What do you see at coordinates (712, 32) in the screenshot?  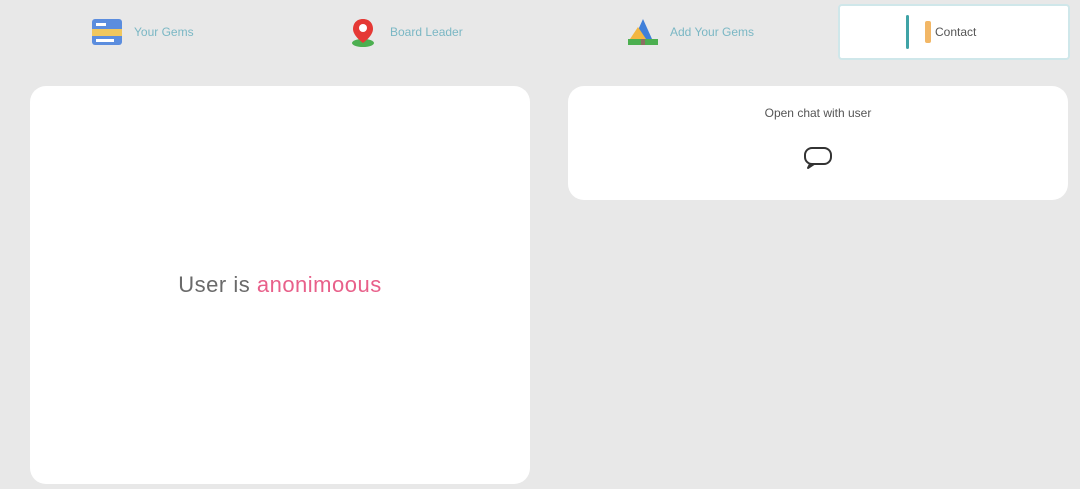 I see `tab-add-your-gems-label: Add Your Gems` at bounding box center [712, 32].